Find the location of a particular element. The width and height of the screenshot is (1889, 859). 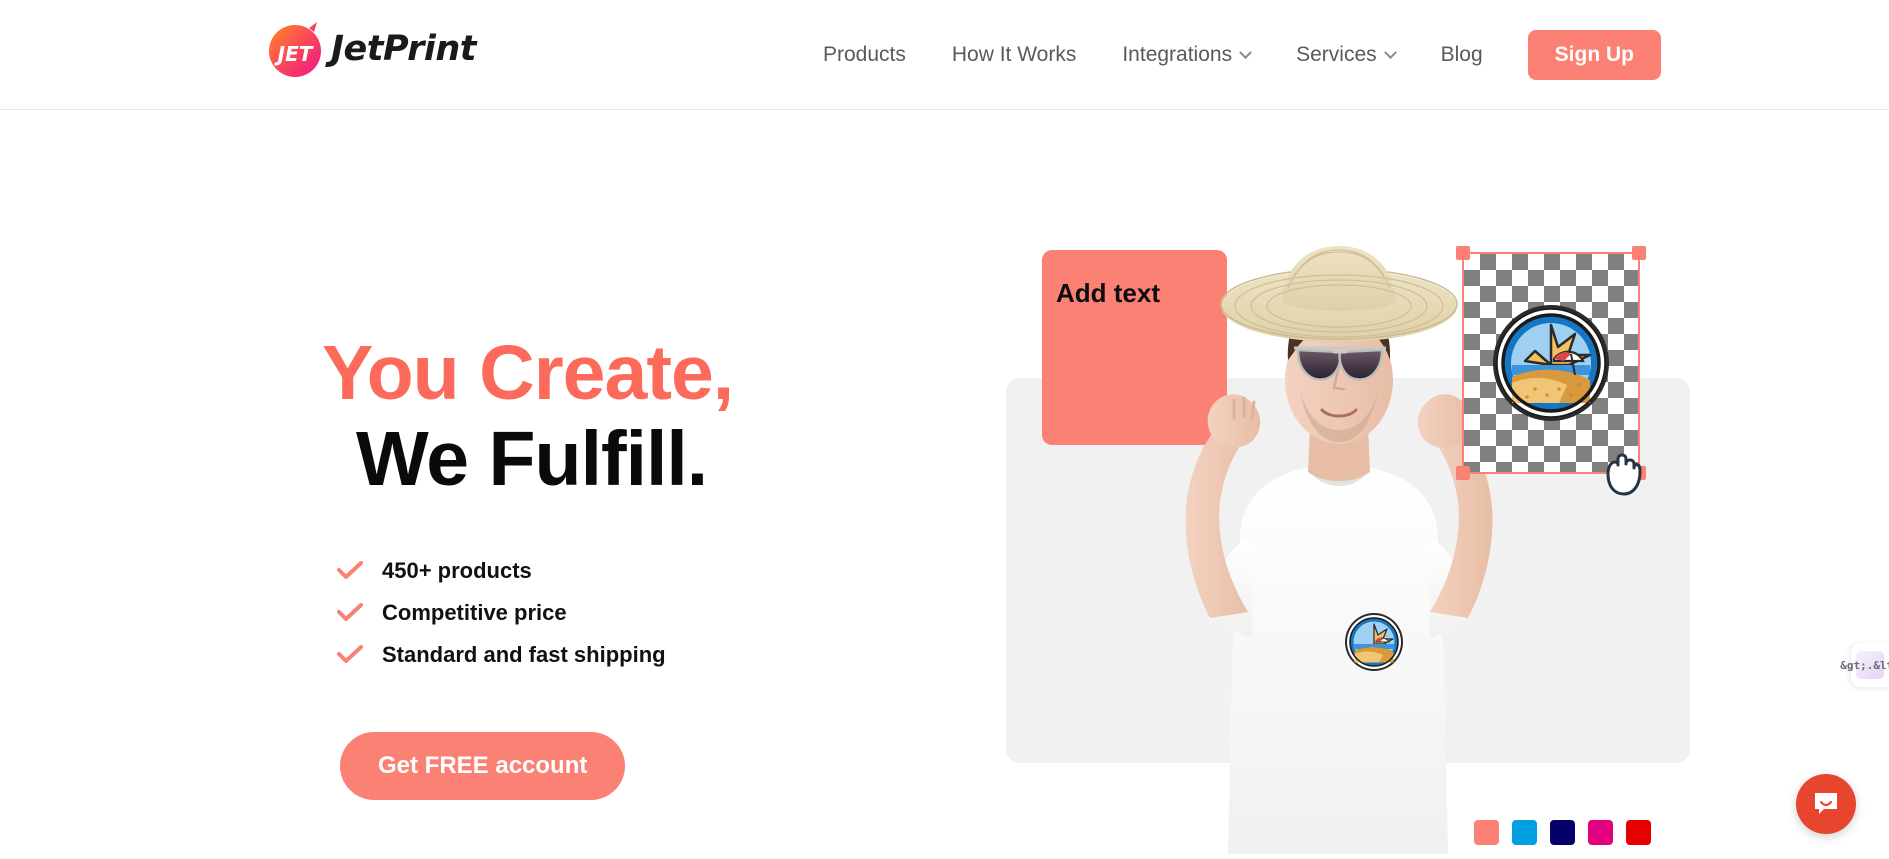

list-item: 450+ products is located at coordinates (531, 571).